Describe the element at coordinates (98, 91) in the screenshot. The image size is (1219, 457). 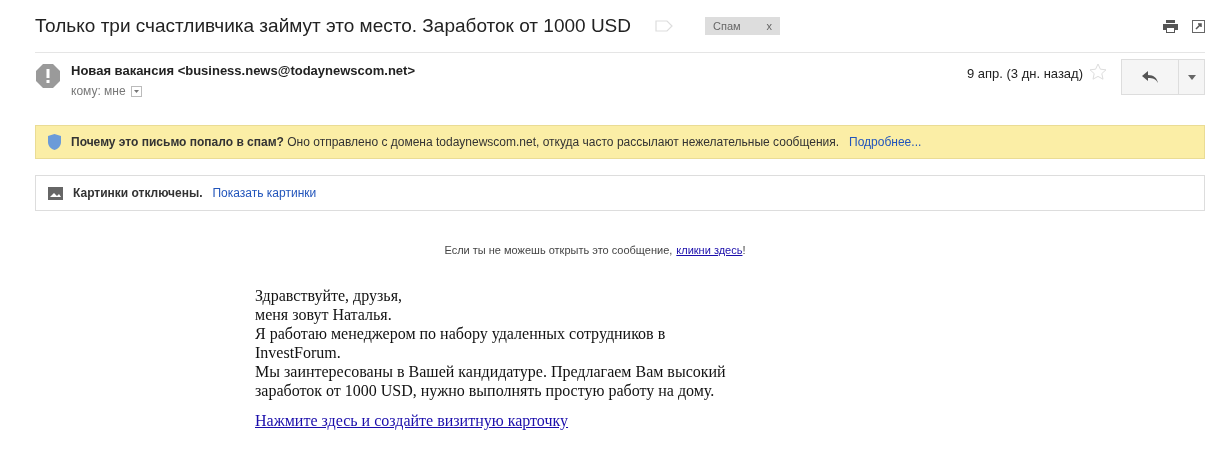
I see `recipient-text: кому: мне` at that location.